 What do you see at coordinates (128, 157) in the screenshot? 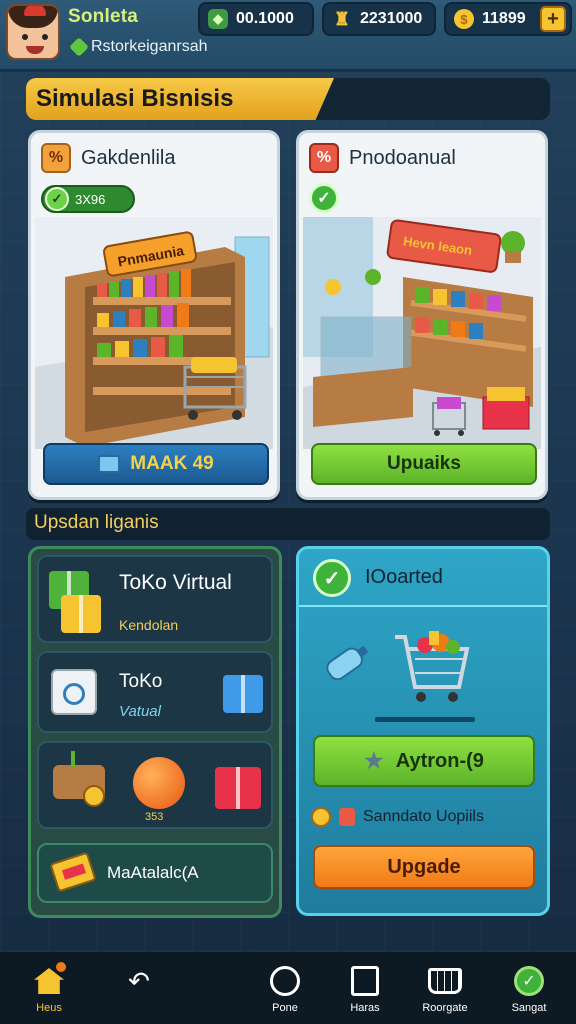
I see `store-title: Gakdenlila` at bounding box center [128, 157].